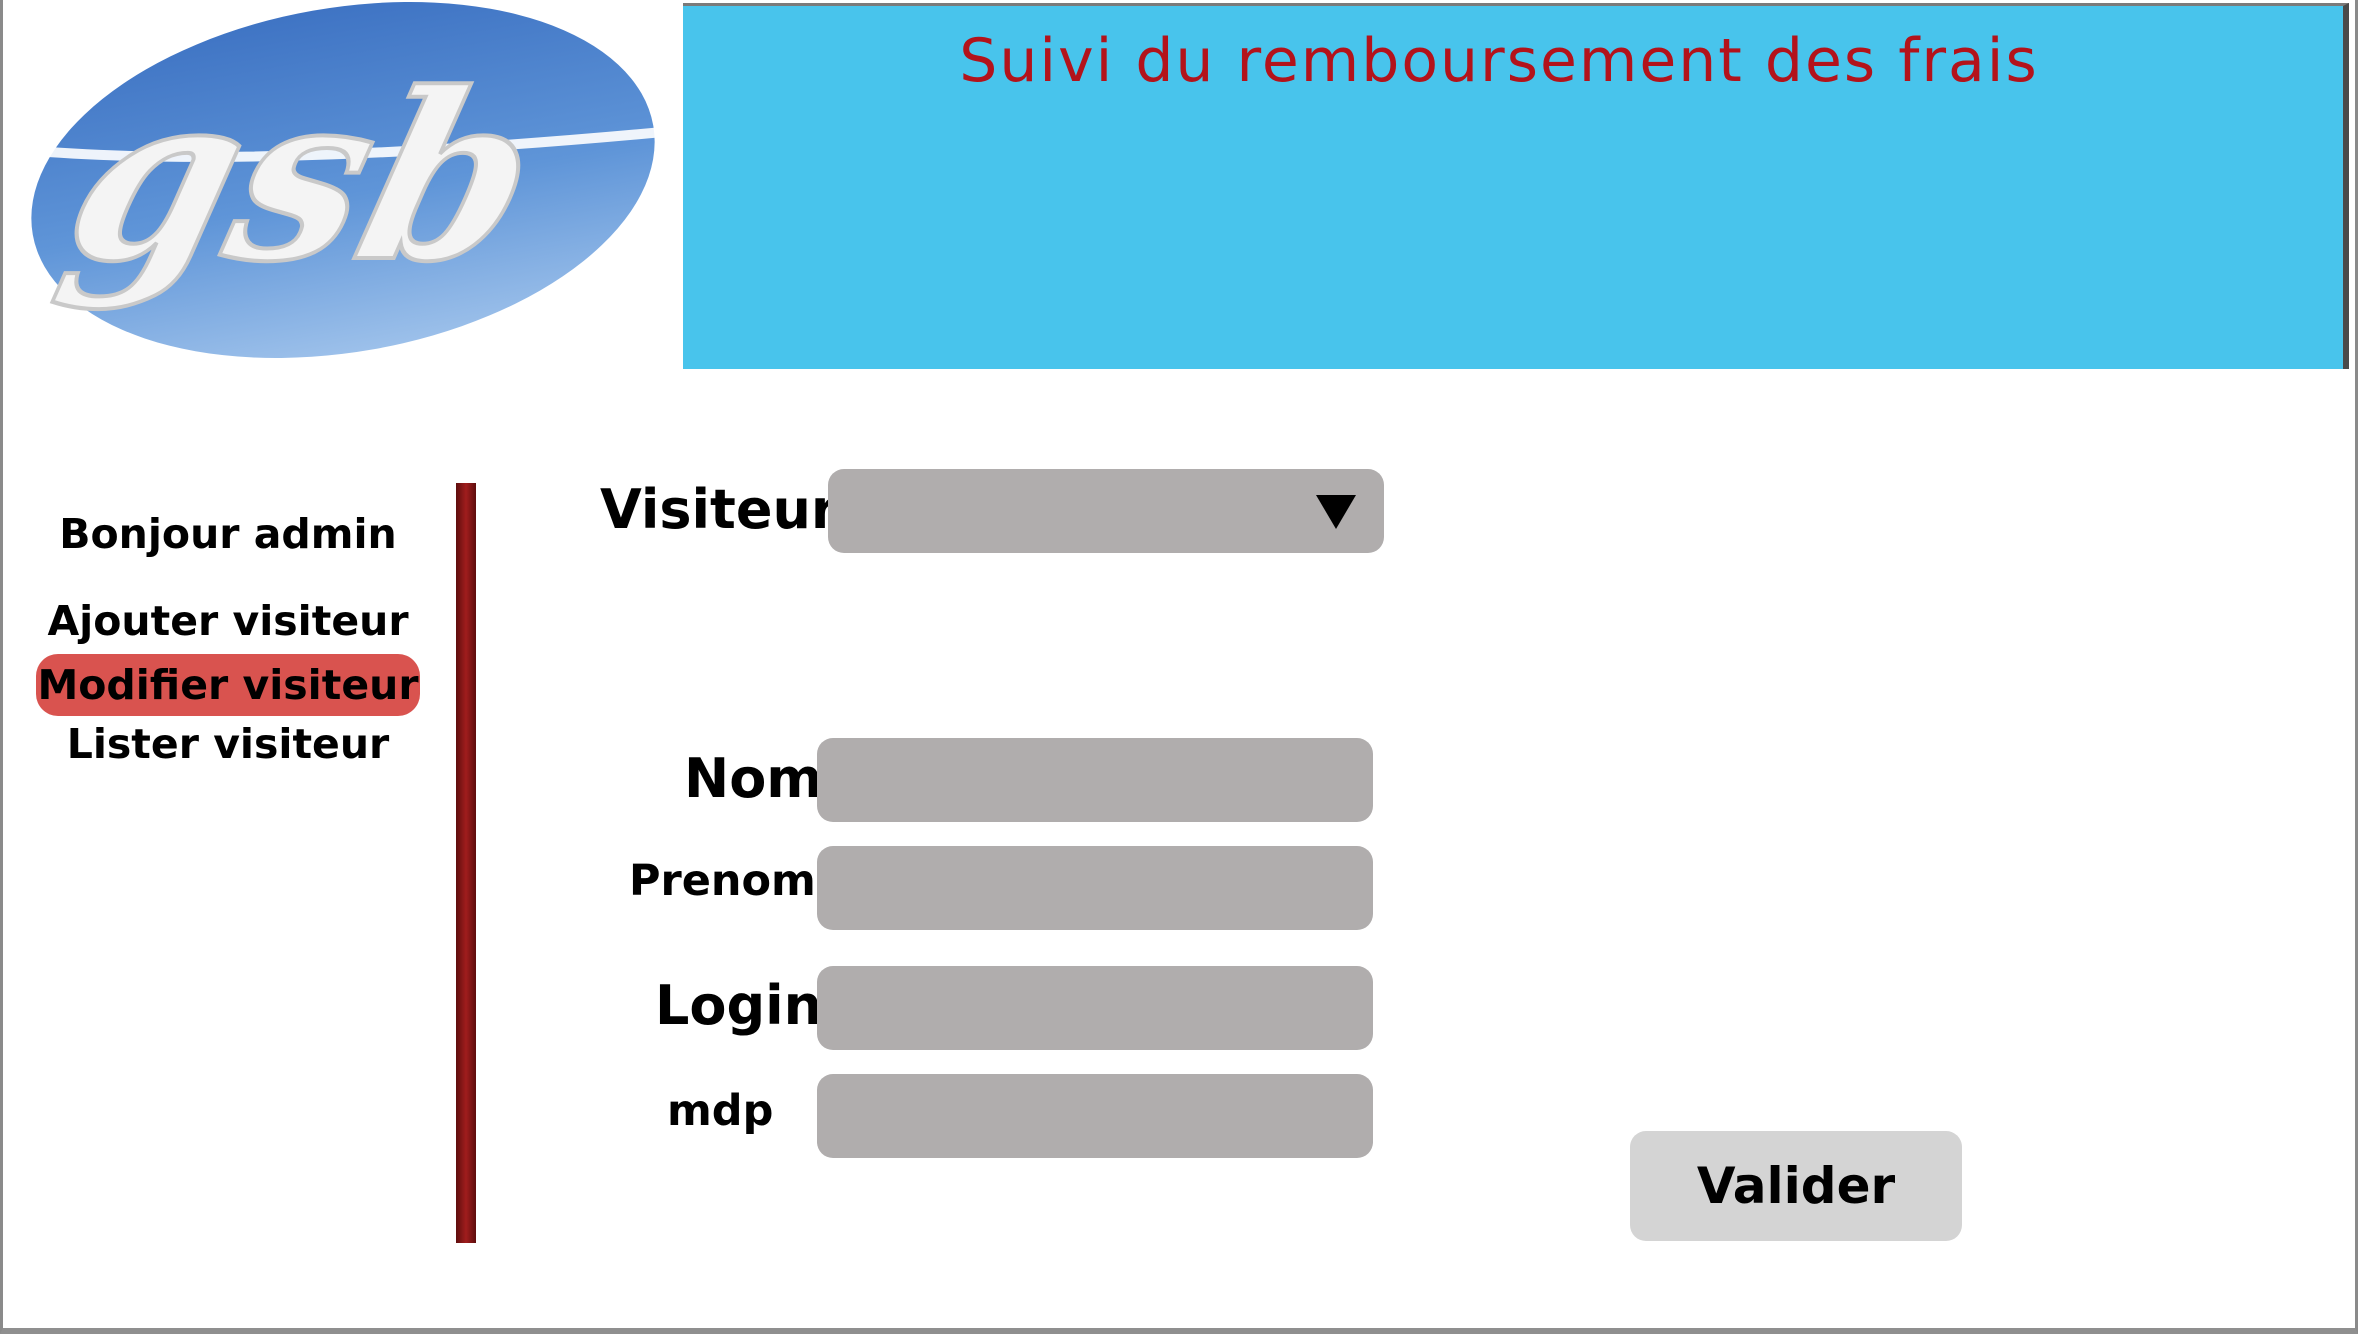  I want to click on logo-text: gsb, so click(303, 178).